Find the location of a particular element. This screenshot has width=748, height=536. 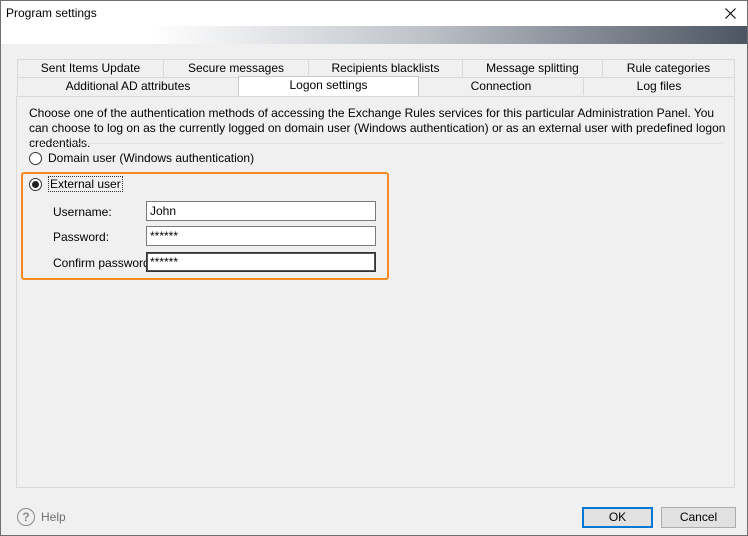

close-button is located at coordinates (730, 13).